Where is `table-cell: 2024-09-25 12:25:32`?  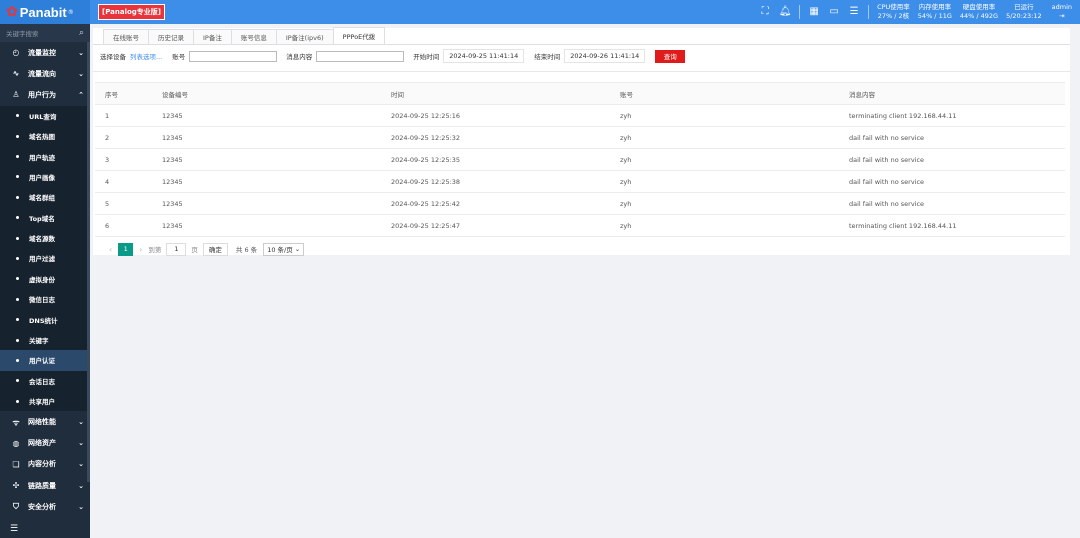 table-cell: 2024-09-25 12:25:32 is located at coordinates (495, 137).